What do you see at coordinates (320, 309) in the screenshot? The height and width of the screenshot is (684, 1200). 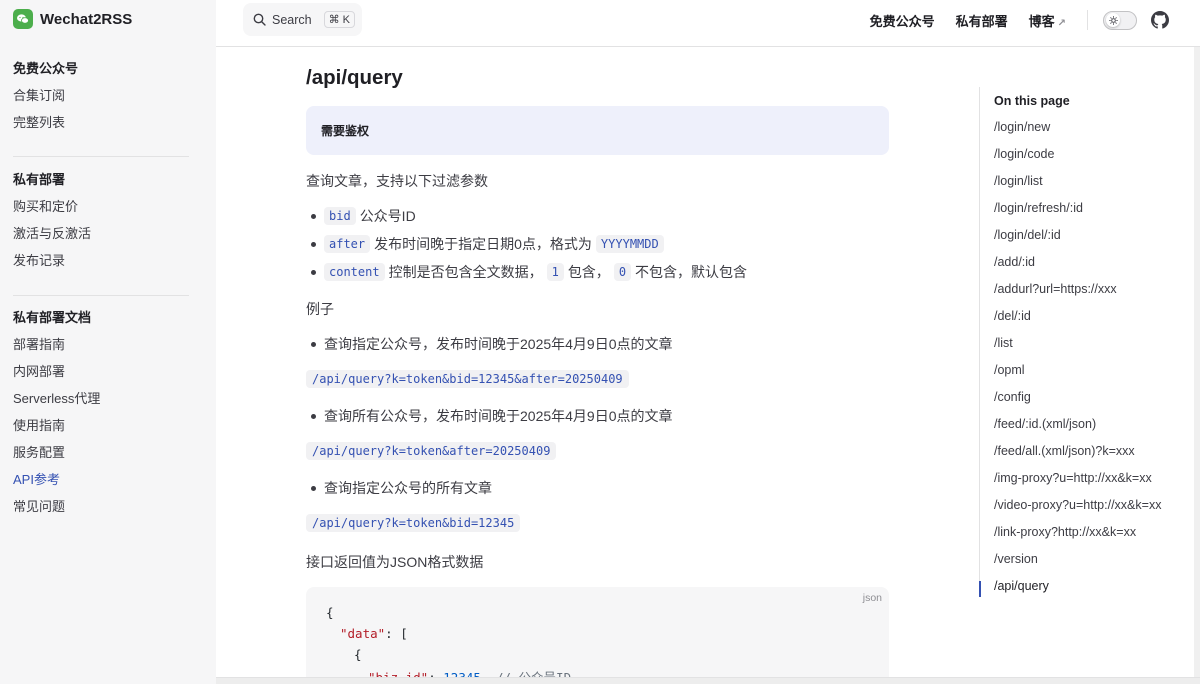 I see `examples-label: 例子` at bounding box center [320, 309].